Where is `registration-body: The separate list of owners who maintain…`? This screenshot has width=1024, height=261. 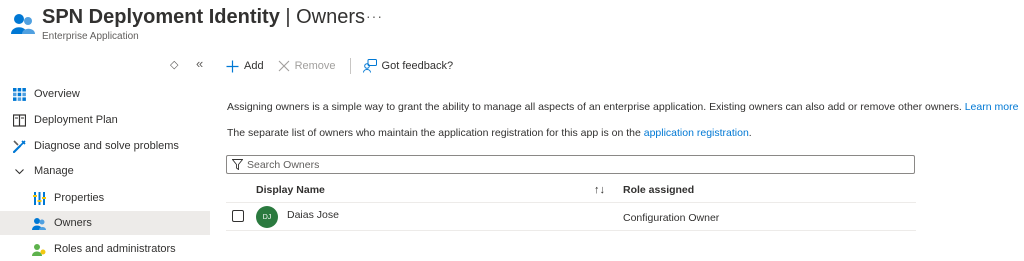
registration-body: The separate list of owners who maintain… is located at coordinates (435, 133).